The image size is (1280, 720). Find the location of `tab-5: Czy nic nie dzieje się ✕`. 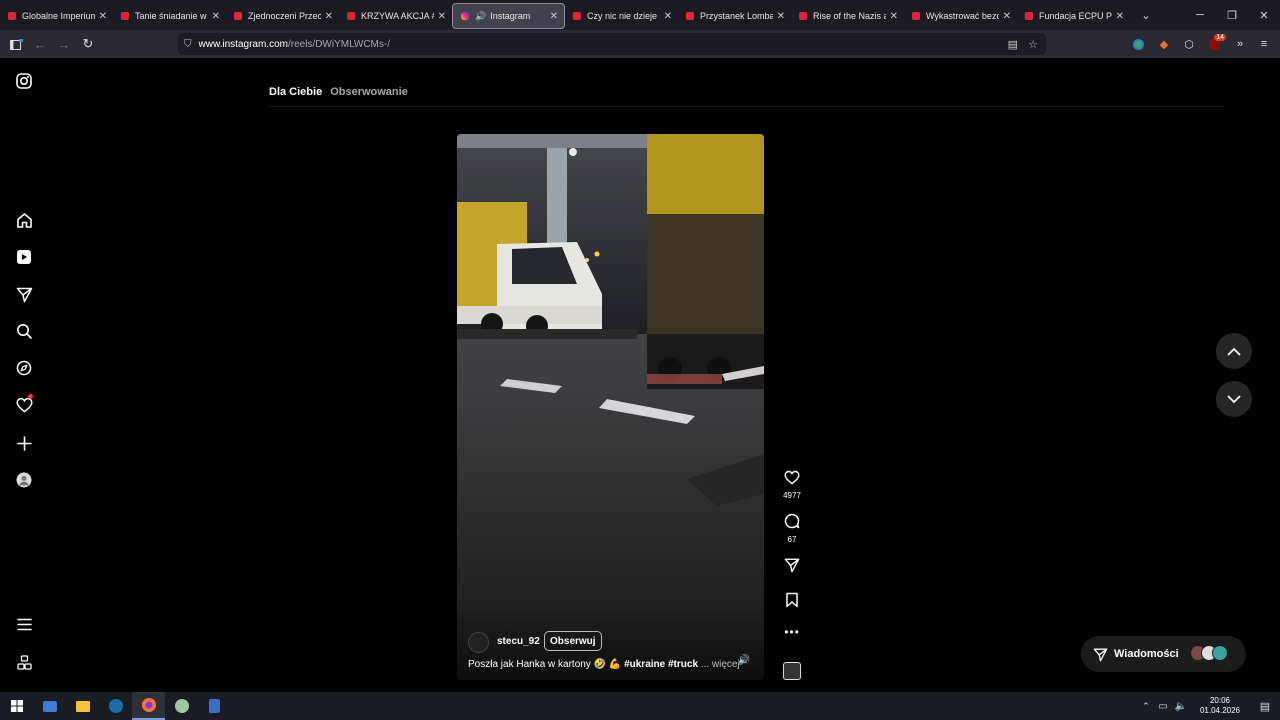

tab-5: Czy nic nie dzieje się ✕ is located at coordinates (621, 16).